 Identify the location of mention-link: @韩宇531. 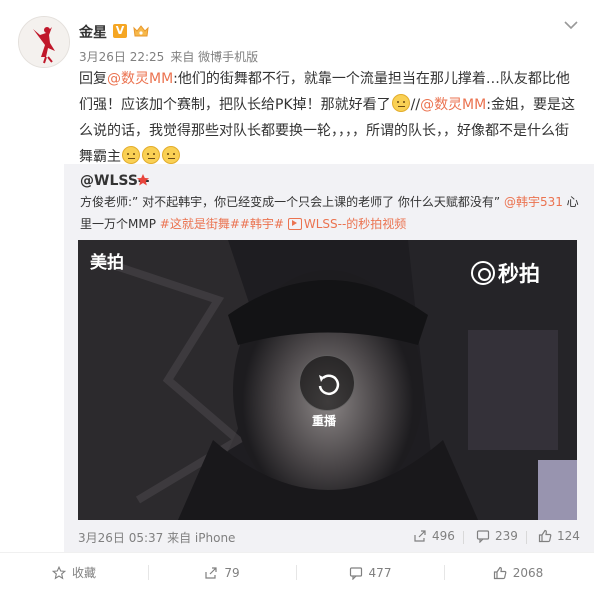
(533, 202).